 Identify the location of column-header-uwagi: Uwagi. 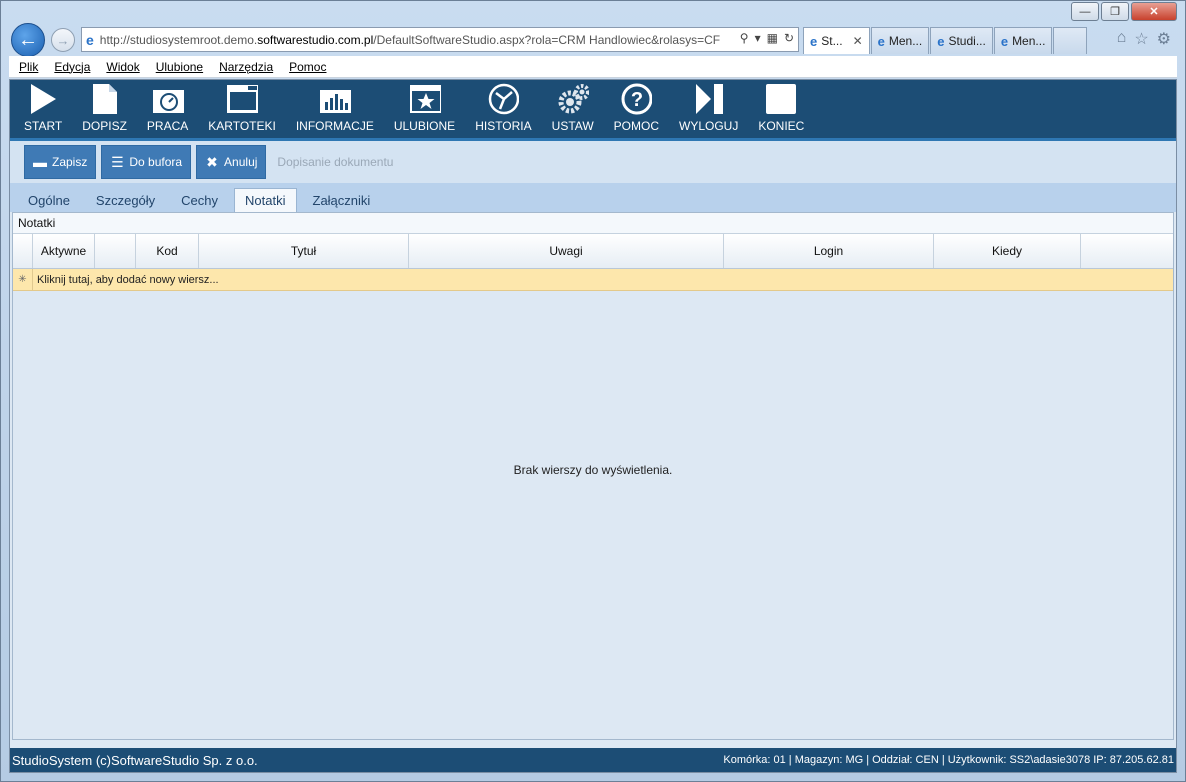
(566, 251).